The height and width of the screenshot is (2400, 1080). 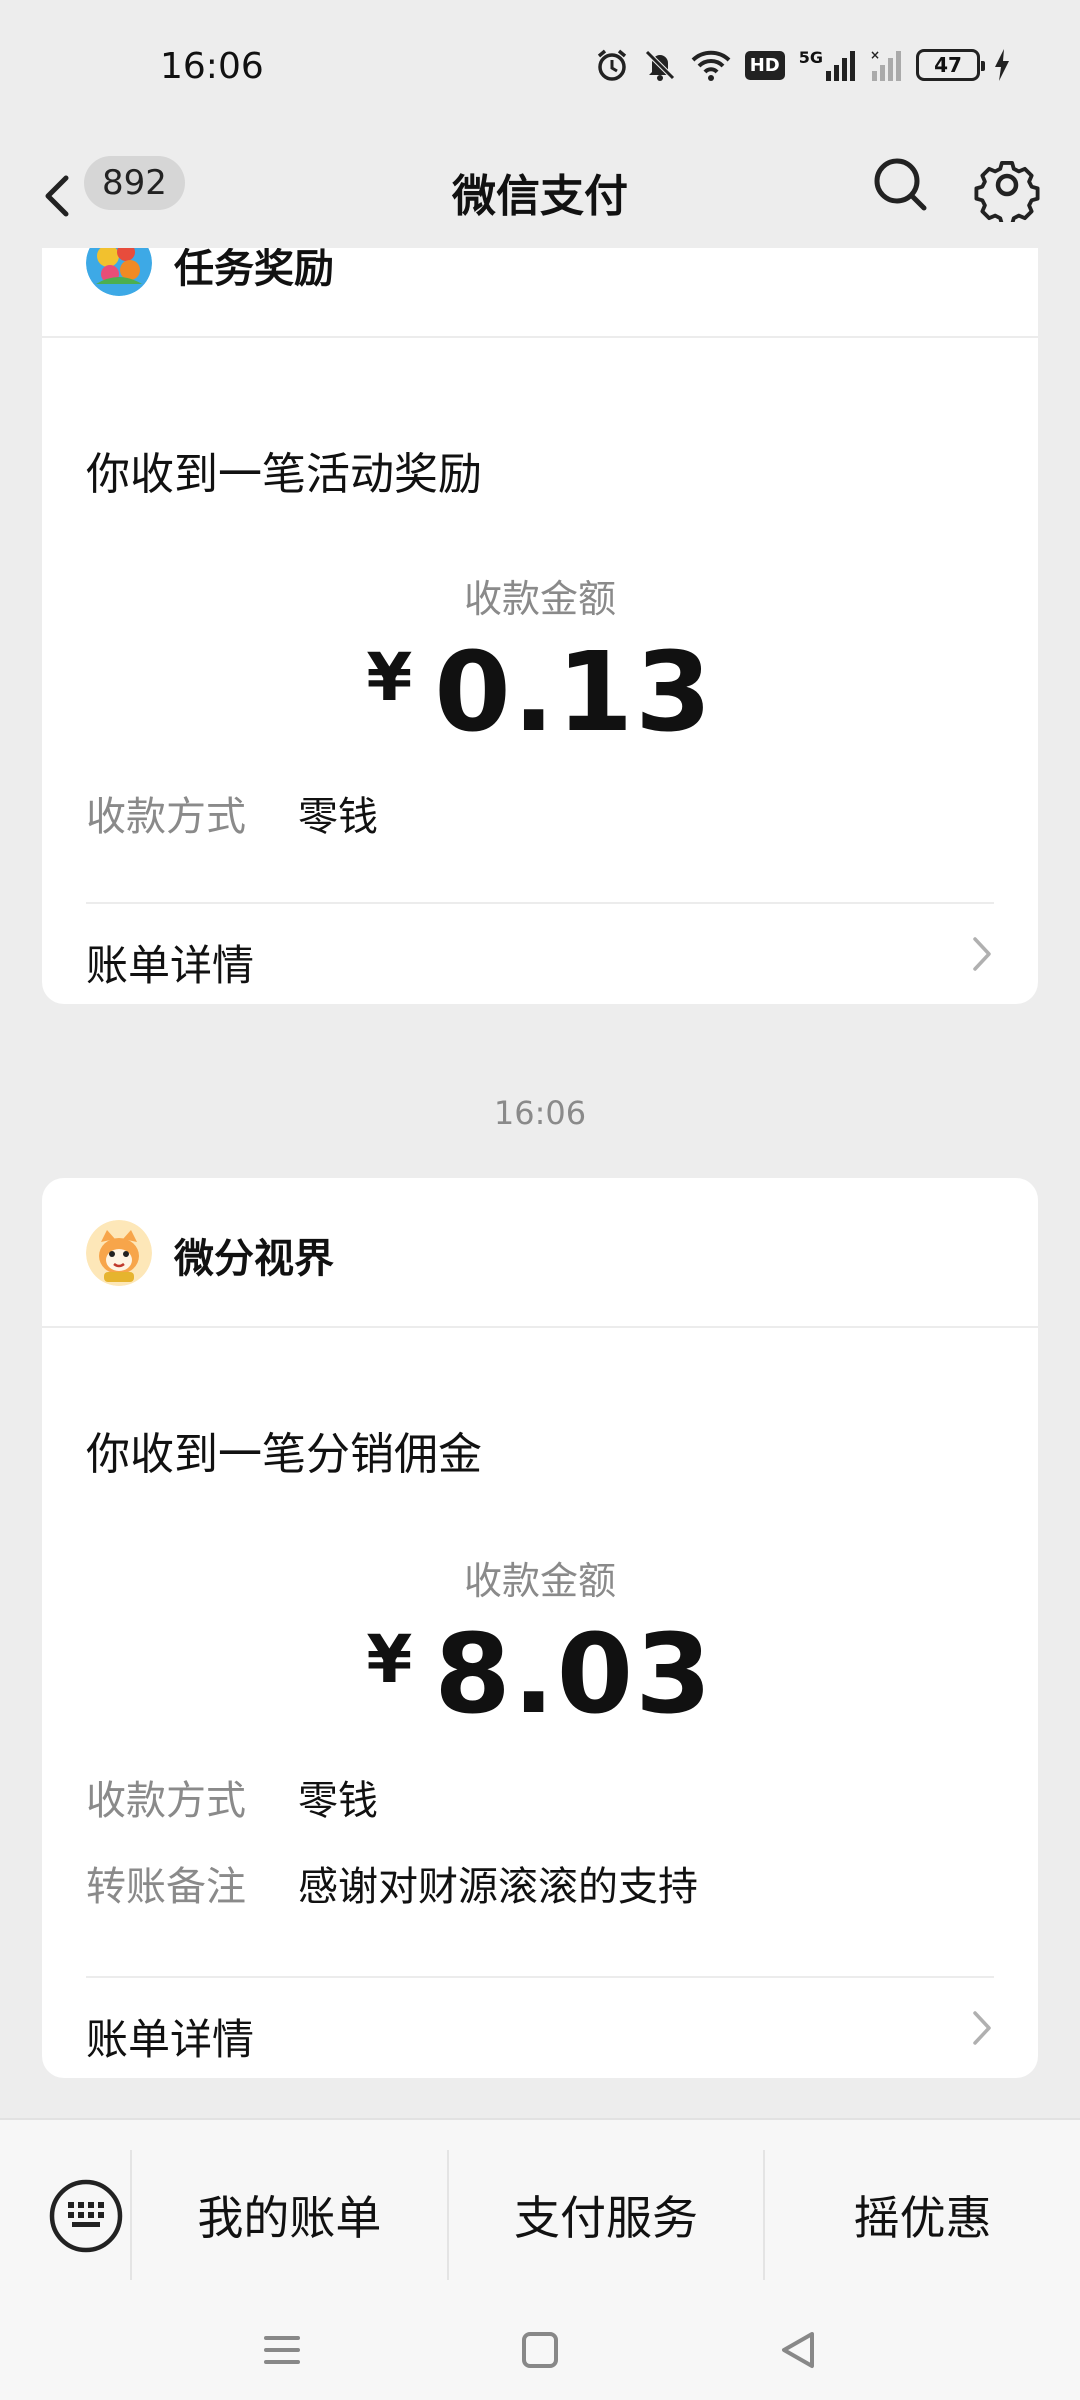 I want to click on card-title: 你收到一笔分销佣金, so click(x=284, y=1454).